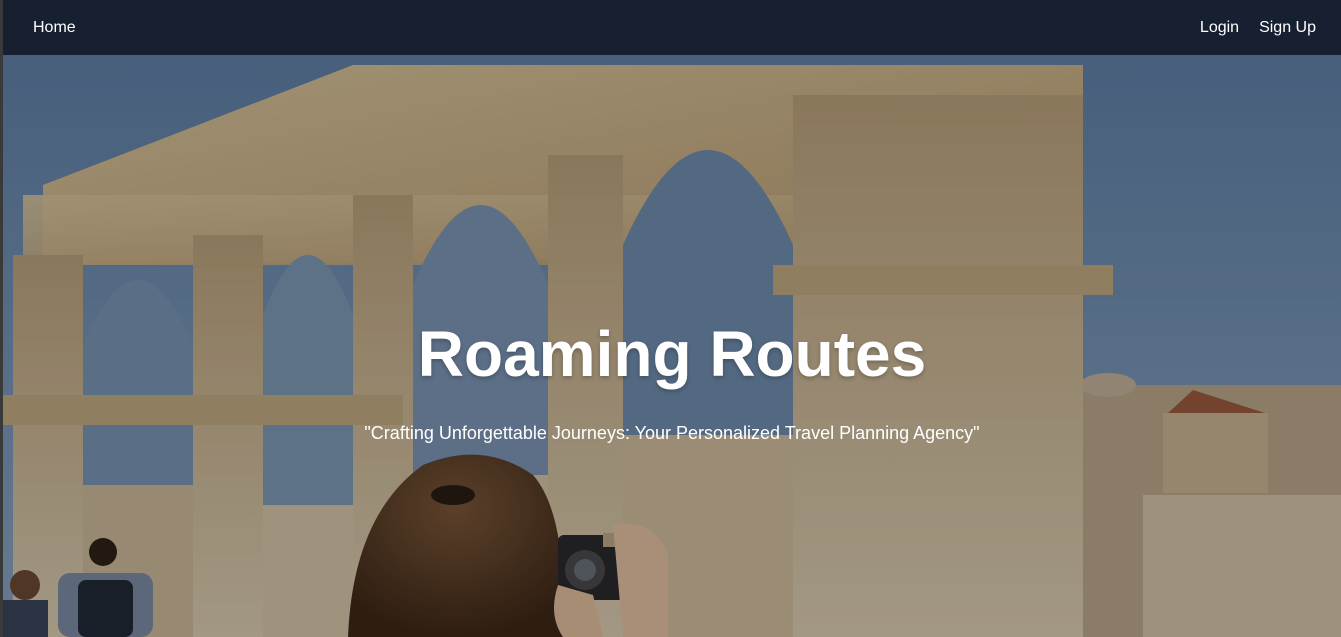 The height and width of the screenshot is (637, 1341). What do you see at coordinates (672, 27) in the screenshot?
I see `top-navbar: Home Login Sign Up` at bounding box center [672, 27].